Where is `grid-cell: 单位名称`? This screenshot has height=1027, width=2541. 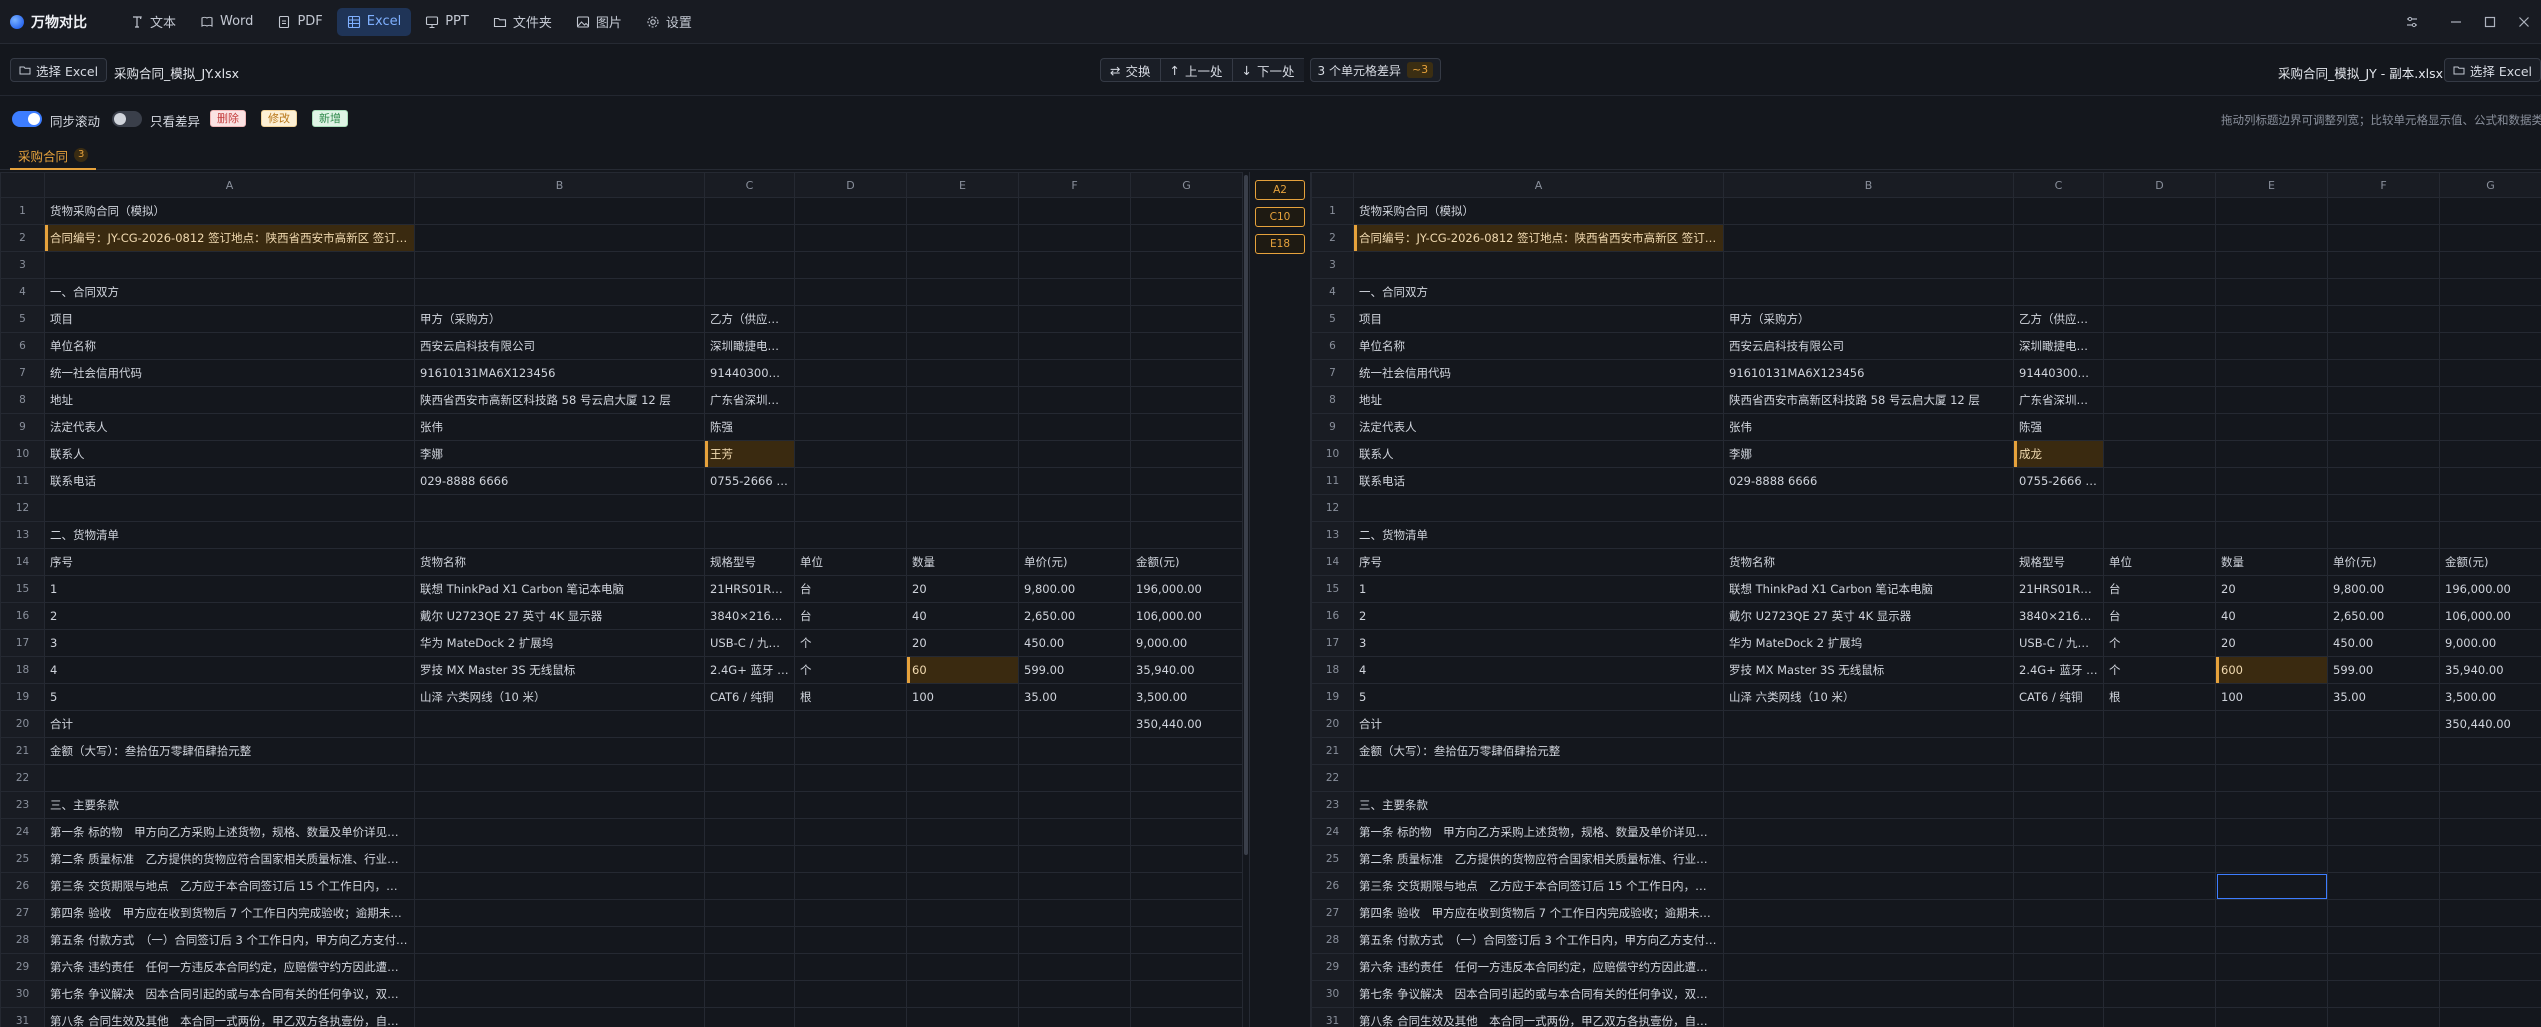 grid-cell: 单位名称 is located at coordinates (229, 346).